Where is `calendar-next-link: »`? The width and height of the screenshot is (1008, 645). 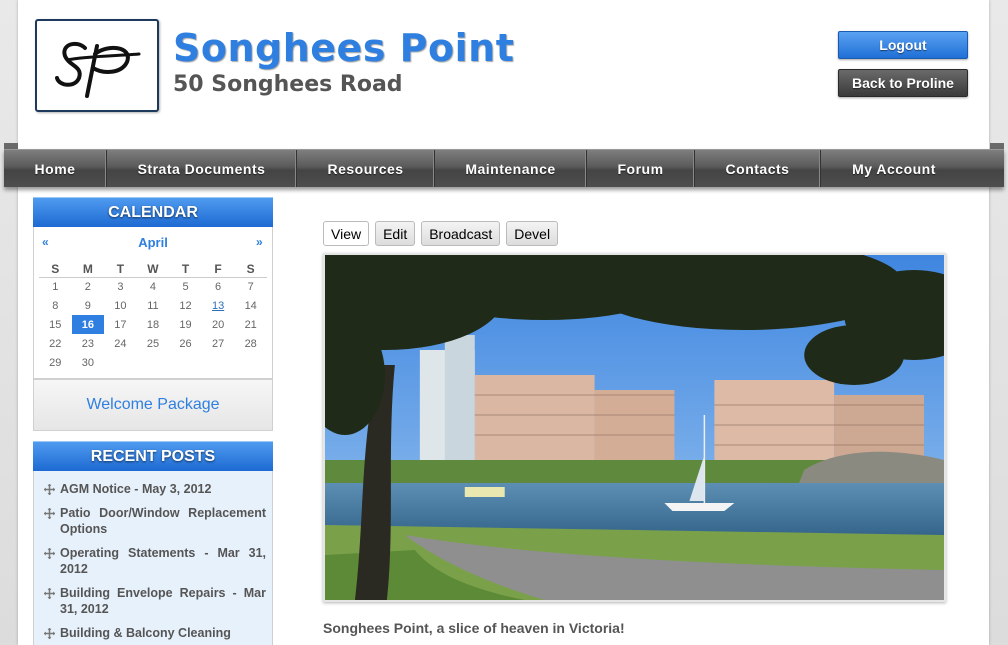 calendar-next-link: » is located at coordinates (259, 242).